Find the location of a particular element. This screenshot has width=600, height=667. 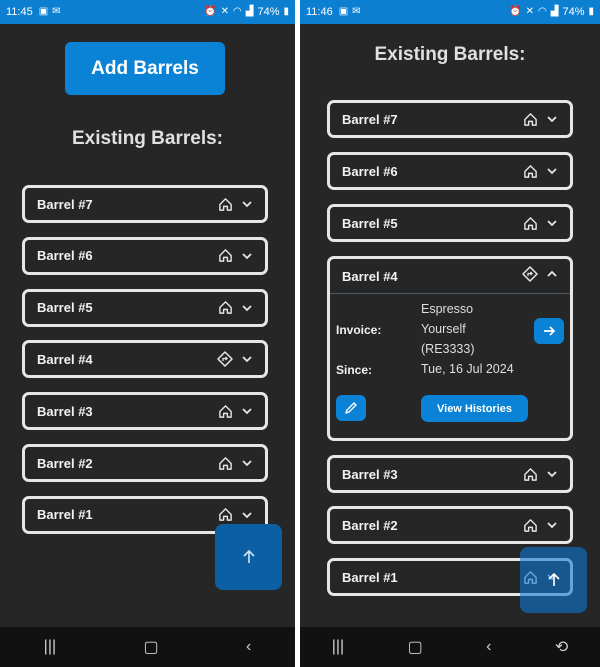

arrow-up-icon is located at coordinates (553, 579).